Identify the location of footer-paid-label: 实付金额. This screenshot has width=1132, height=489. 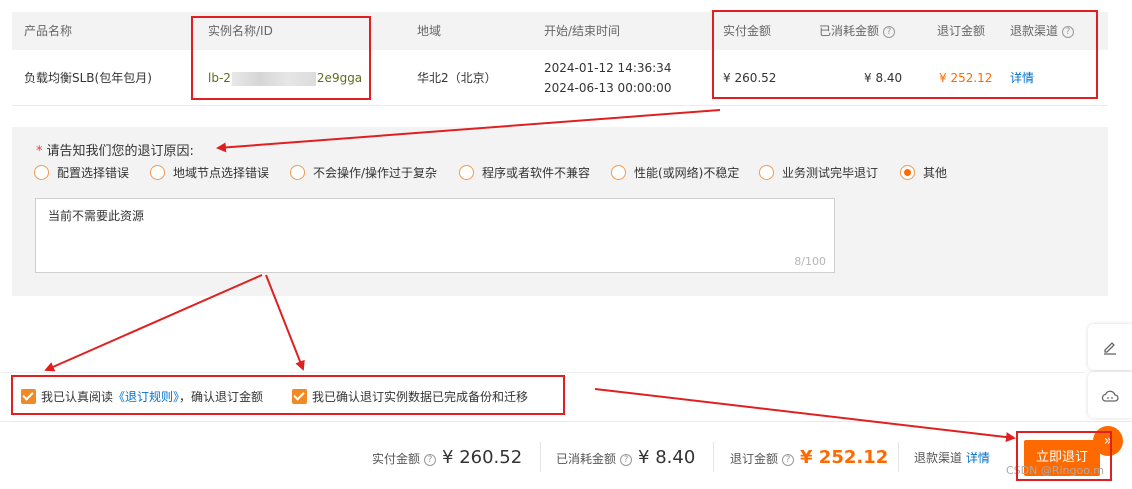
(396, 459).